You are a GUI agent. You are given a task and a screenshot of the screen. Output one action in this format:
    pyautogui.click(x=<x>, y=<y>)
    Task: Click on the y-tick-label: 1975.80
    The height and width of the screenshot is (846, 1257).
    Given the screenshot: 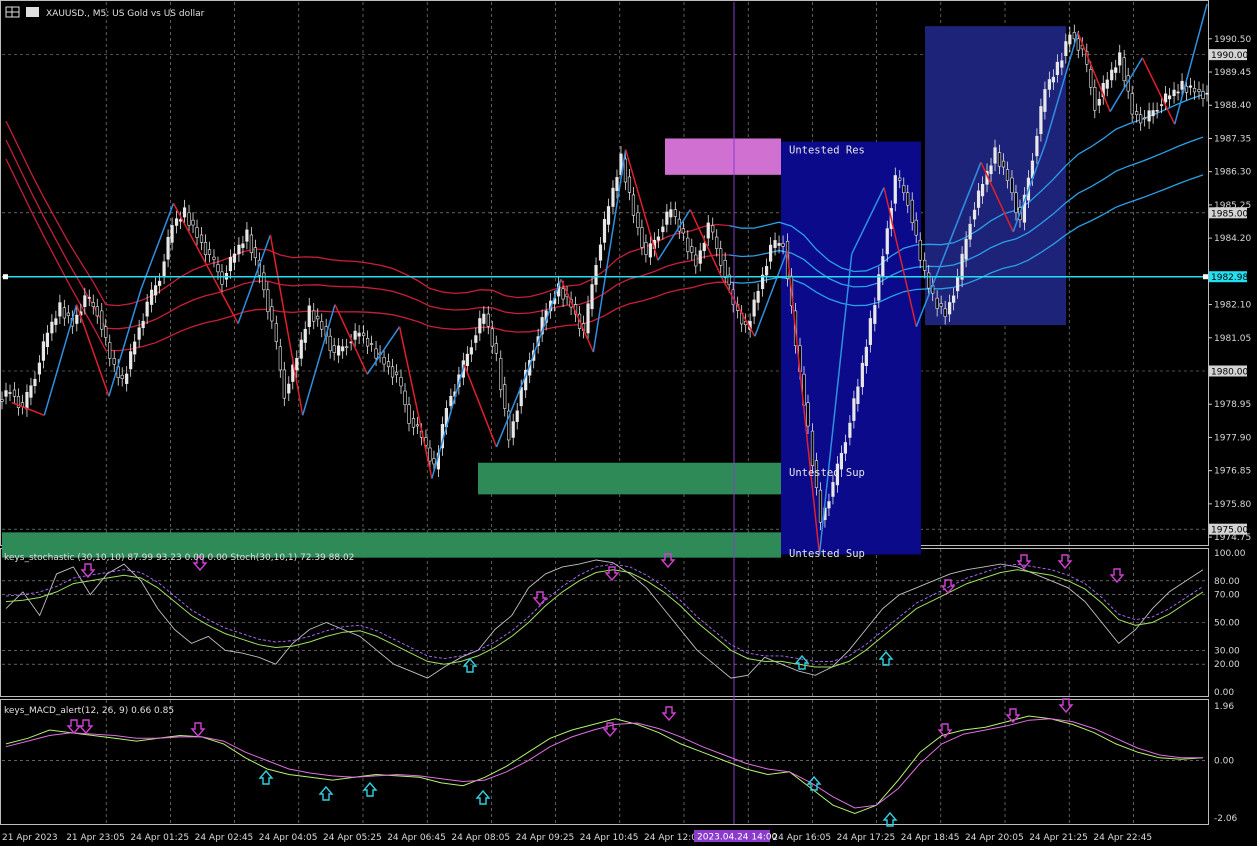 What is the action you would take?
    pyautogui.click(x=1232, y=505)
    